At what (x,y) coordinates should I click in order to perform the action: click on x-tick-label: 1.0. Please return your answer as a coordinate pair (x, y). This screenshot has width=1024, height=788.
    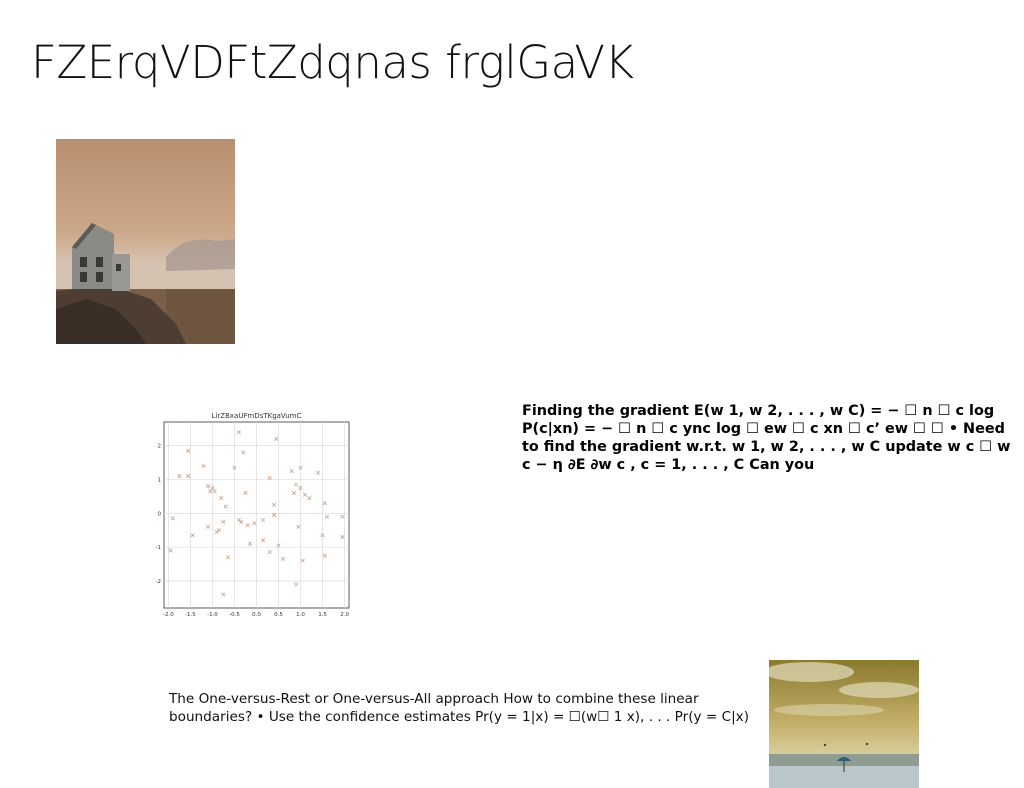
    Looking at the image, I should click on (300, 615).